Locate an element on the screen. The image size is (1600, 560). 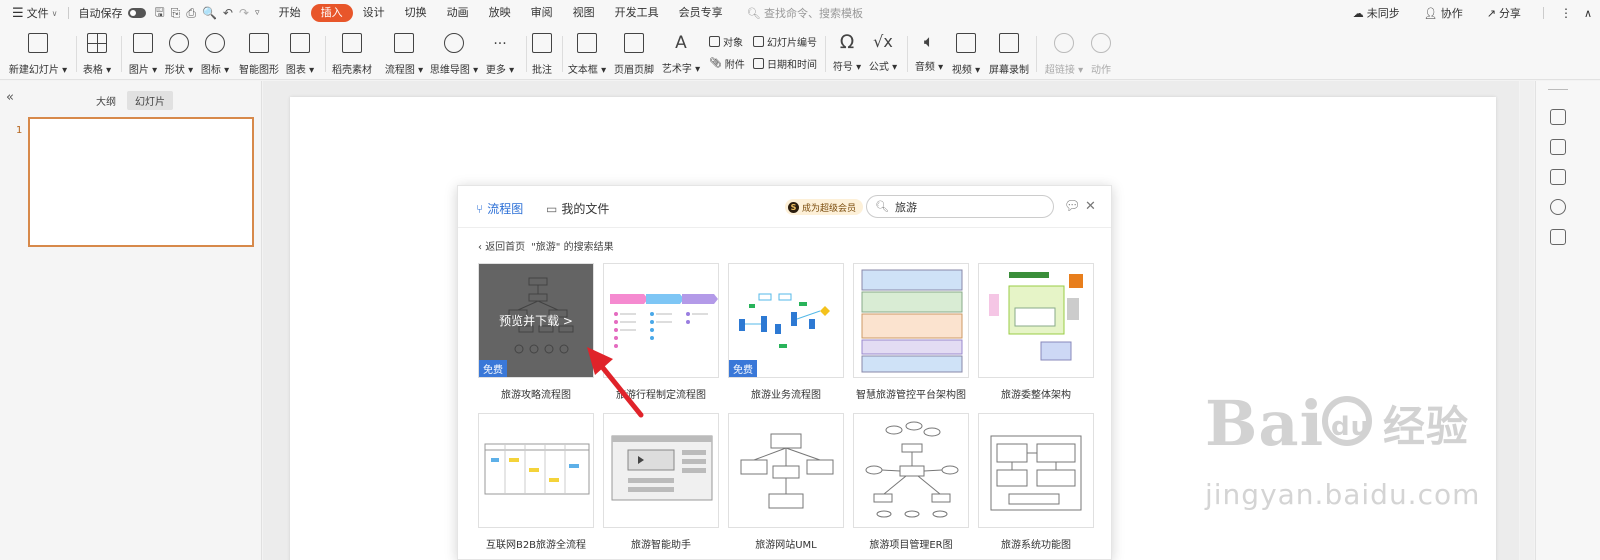
menubar-right: ☁ 未同步 👤︎ 协作 ↗ 分享 ⋮ ∧ is located at coordinates (1469, 13).